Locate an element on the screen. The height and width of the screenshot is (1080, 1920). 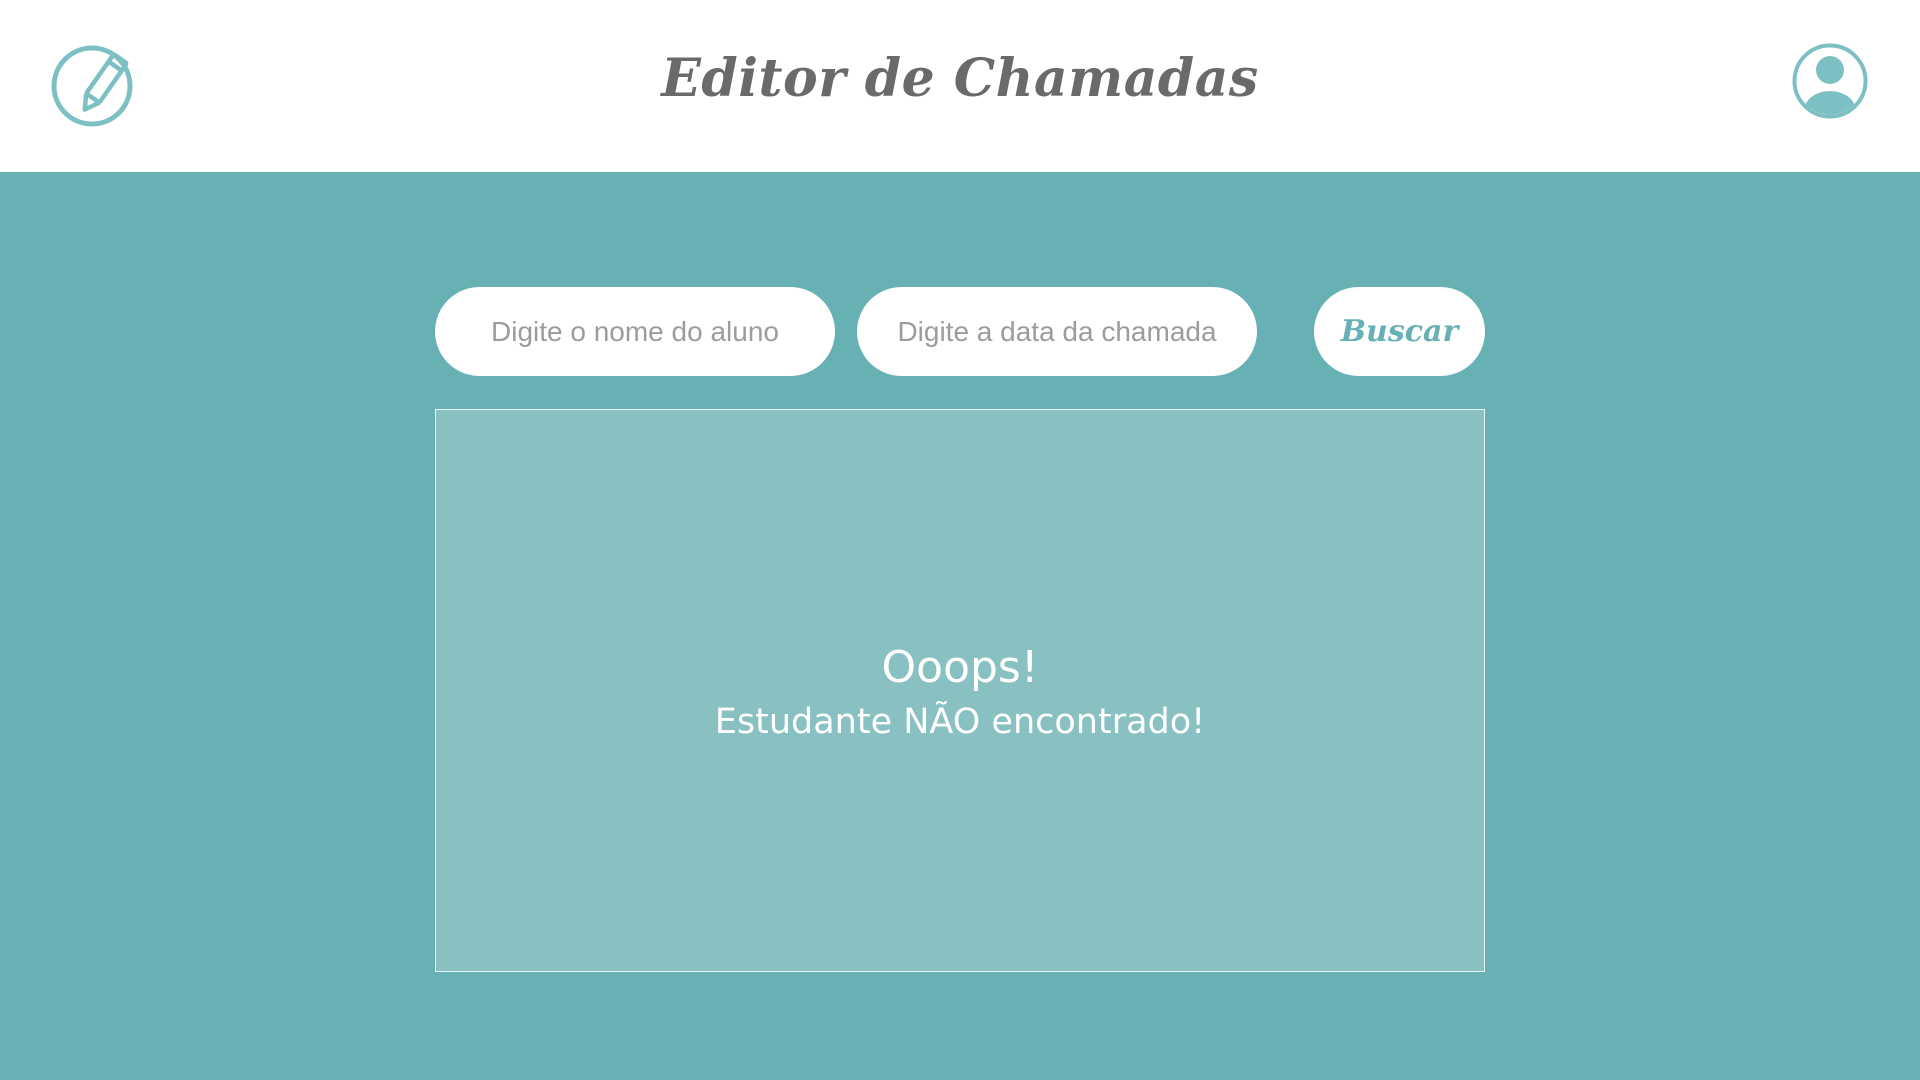
user-profile-icon is located at coordinates (1830, 81).